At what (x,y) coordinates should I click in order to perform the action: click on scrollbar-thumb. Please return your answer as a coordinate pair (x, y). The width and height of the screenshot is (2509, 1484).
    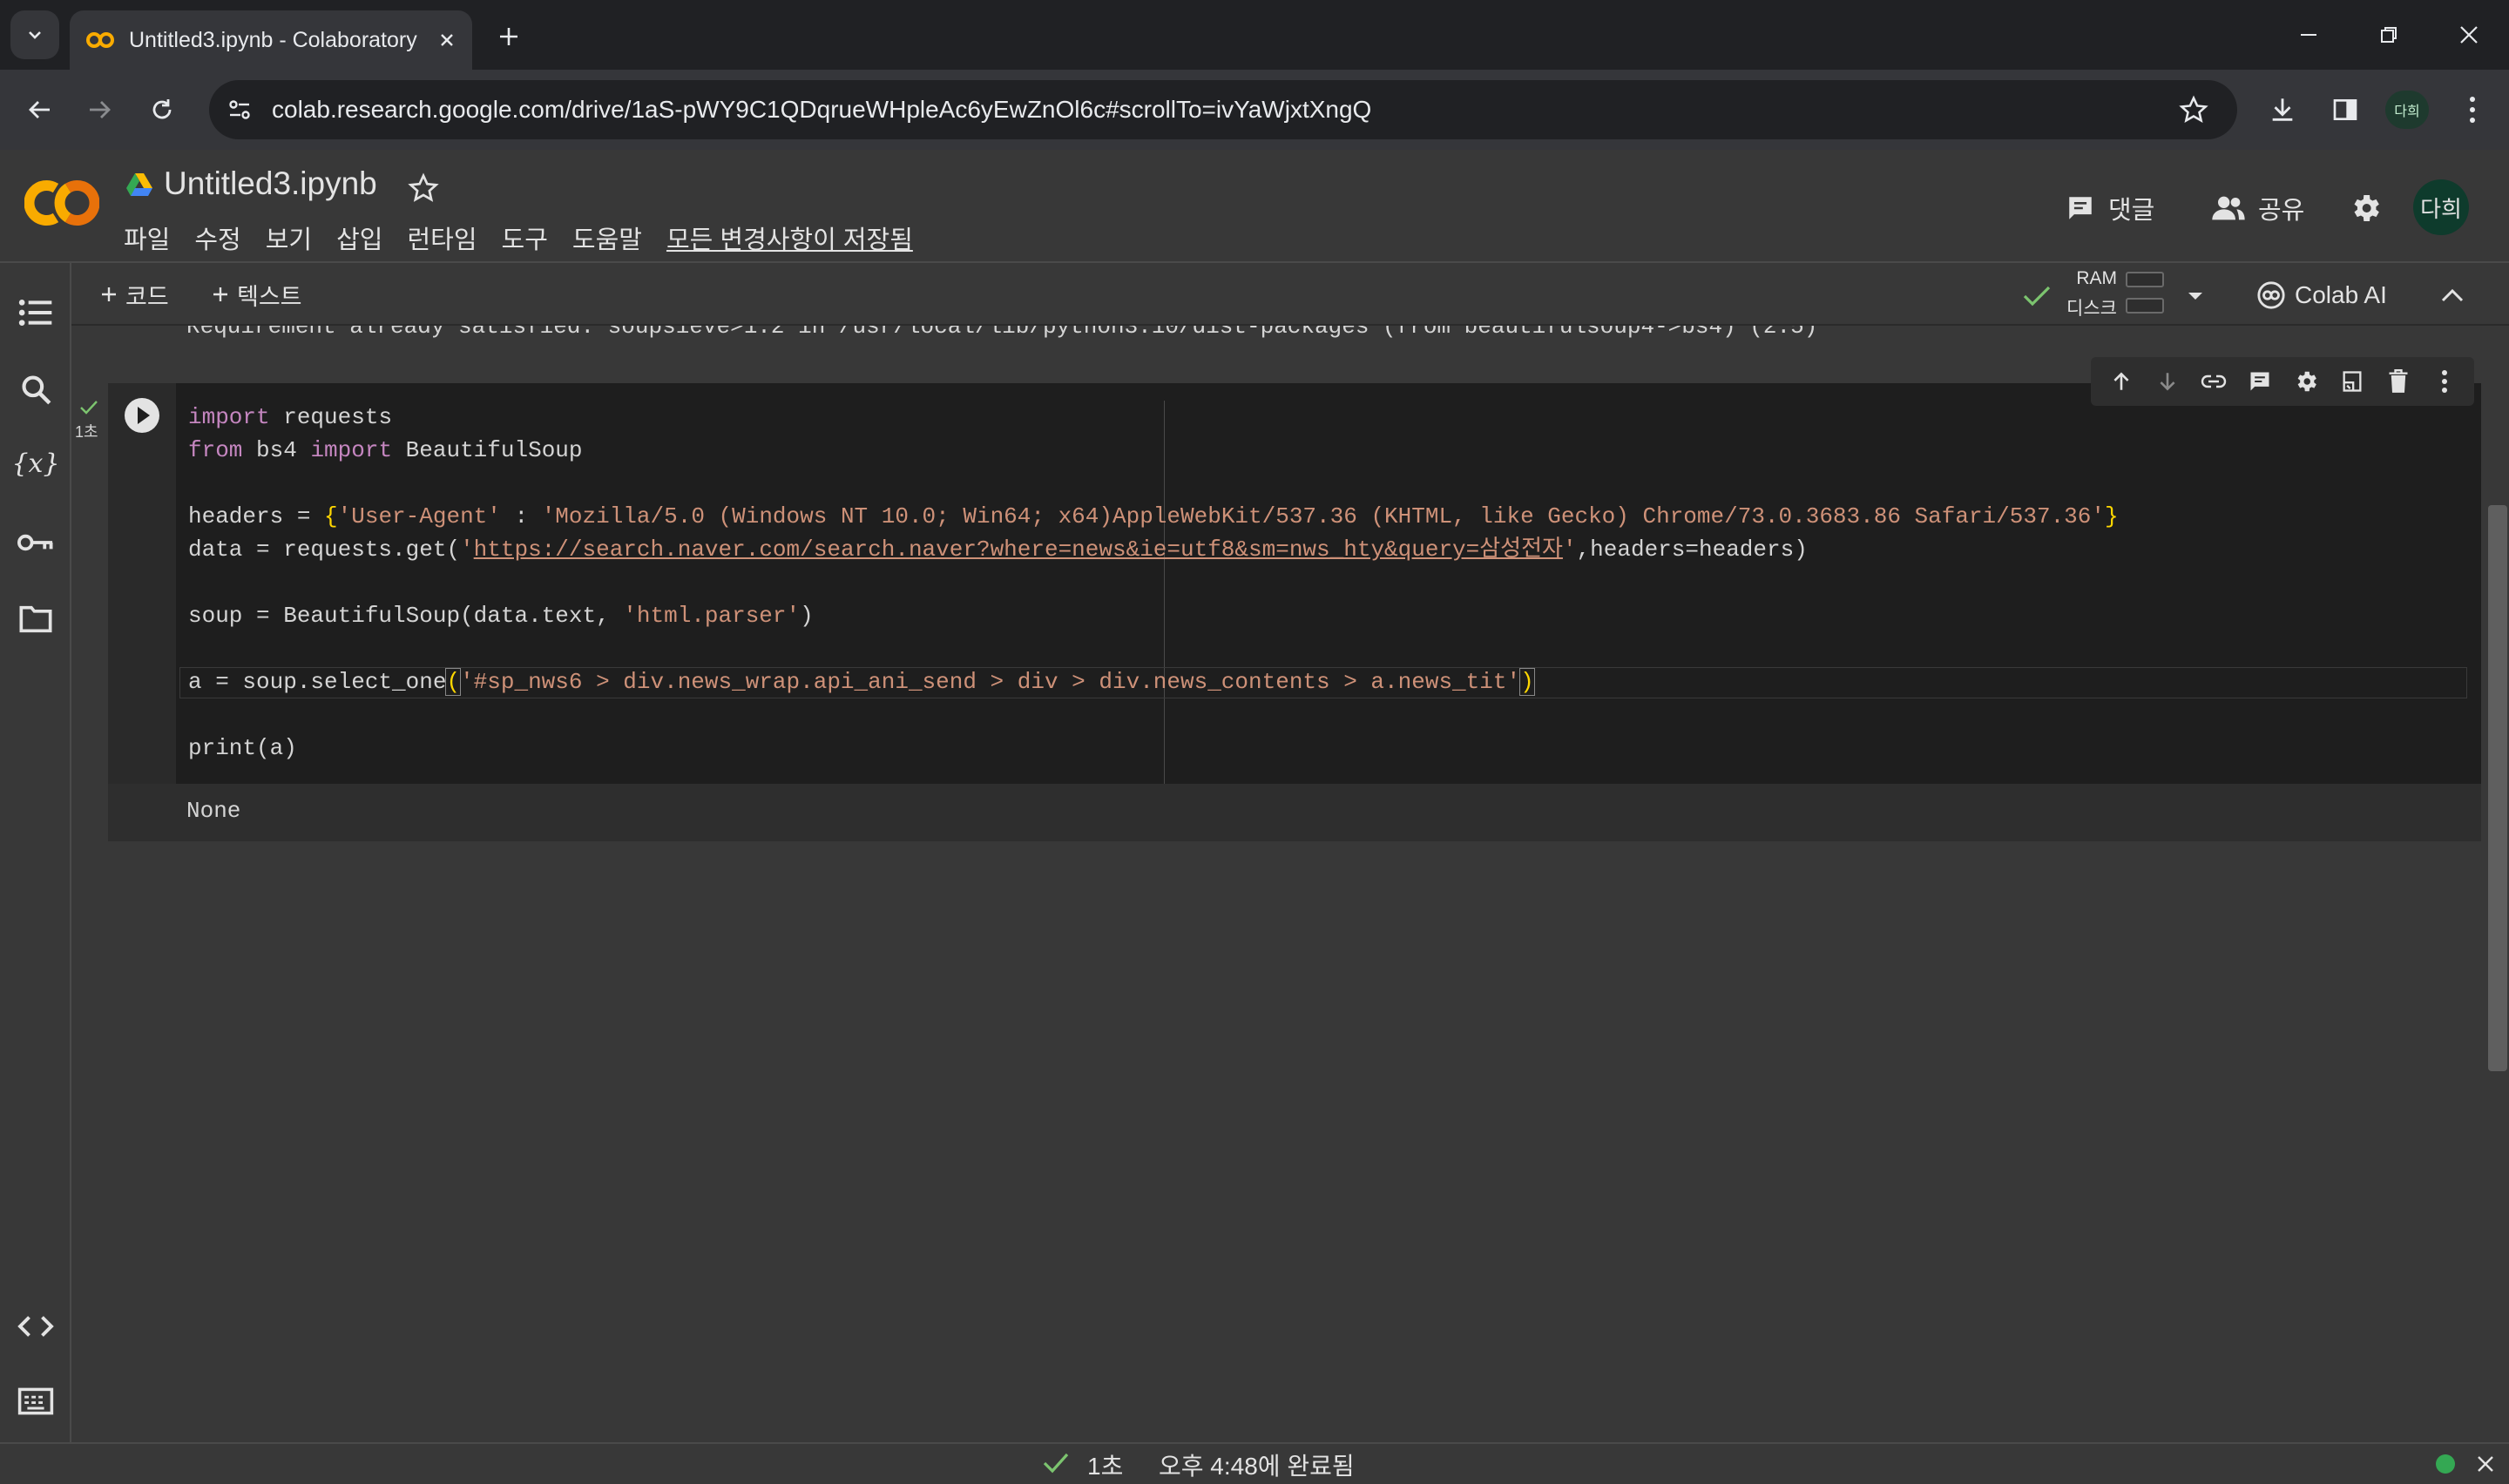
    Looking at the image, I should click on (2497, 788).